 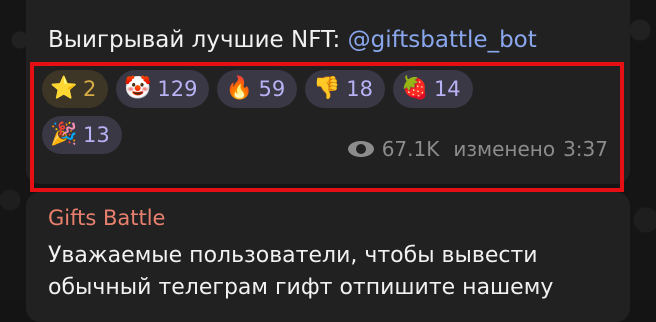 I want to click on fire-icon: 🔥, so click(x=239, y=88).